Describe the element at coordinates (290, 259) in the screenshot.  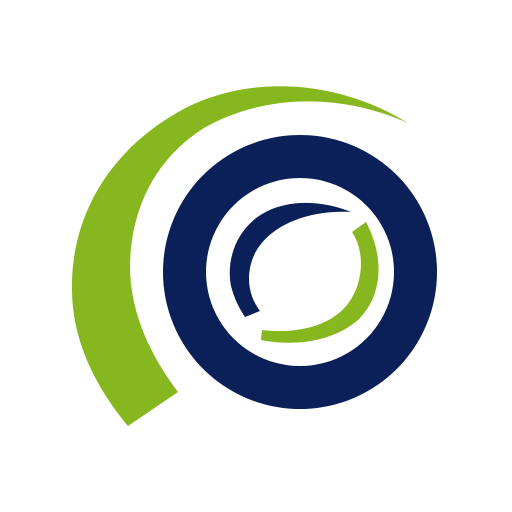
I see `inner-navy-crescent` at that location.